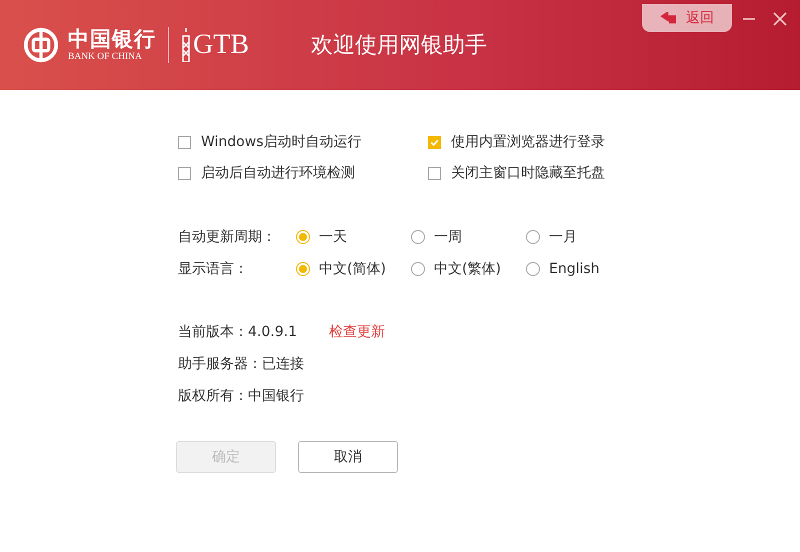  What do you see at coordinates (241, 396) in the screenshot?
I see `info-text: 版权所有：中国银行` at bounding box center [241, 396].